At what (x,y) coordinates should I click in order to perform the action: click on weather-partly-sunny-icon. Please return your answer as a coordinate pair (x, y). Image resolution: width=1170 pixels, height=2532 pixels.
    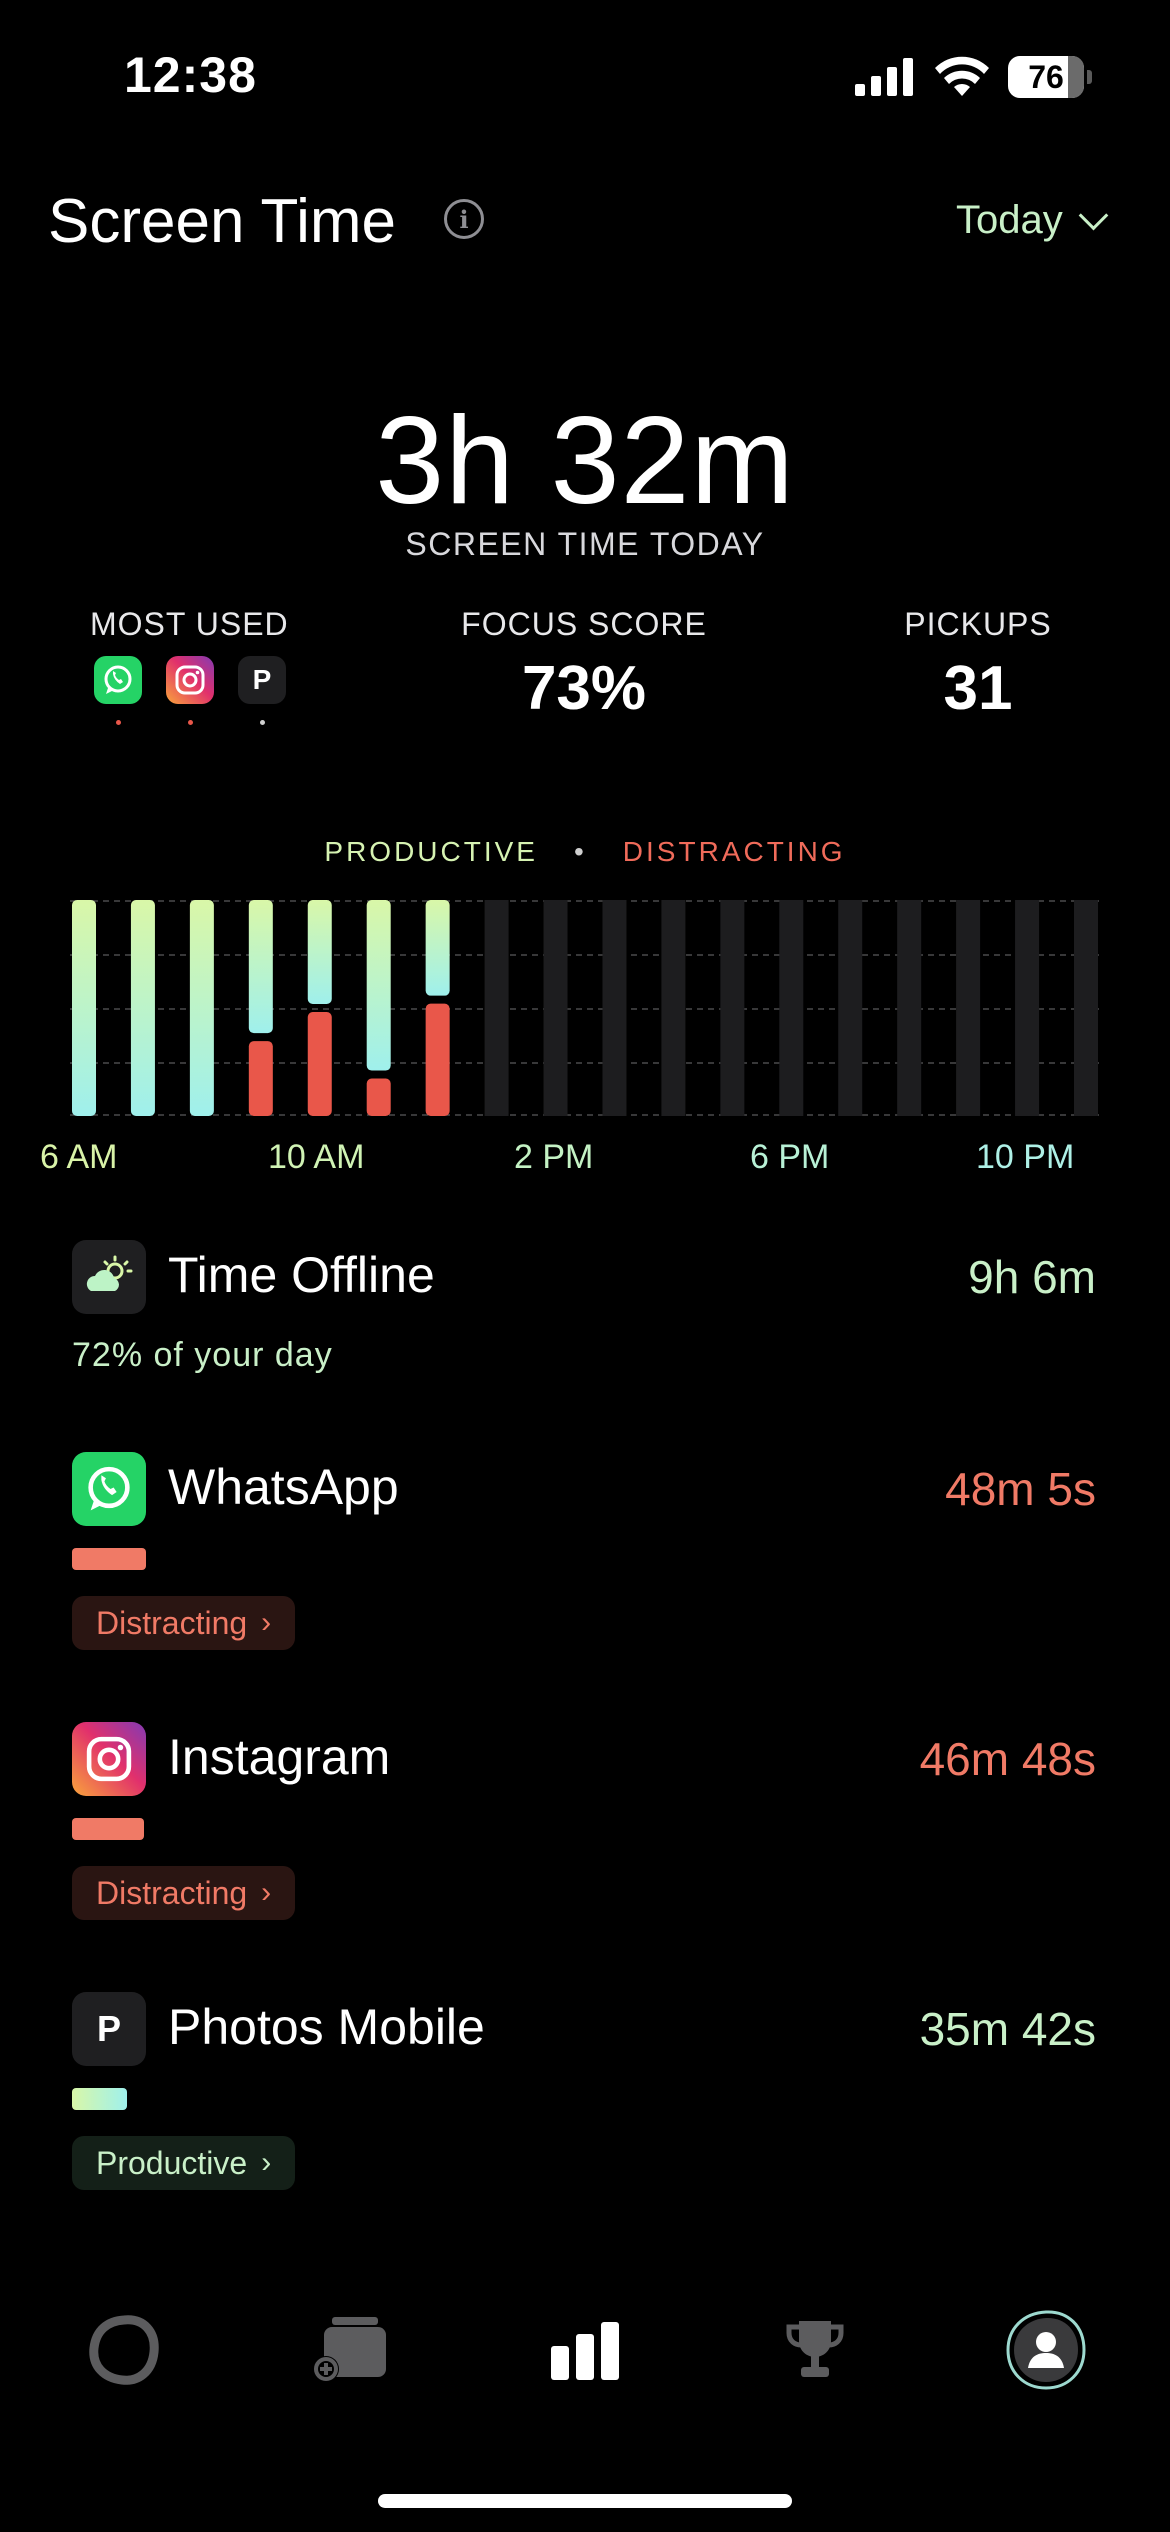
    Looking at the image, I should click on (109, 1277).